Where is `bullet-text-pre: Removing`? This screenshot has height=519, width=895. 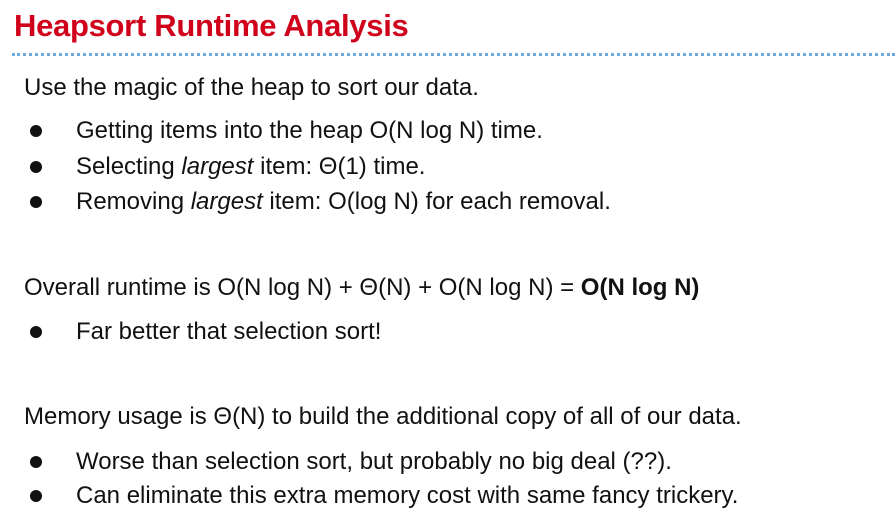
bullet-text-pre: Removing is located at coordinates (133, 201).